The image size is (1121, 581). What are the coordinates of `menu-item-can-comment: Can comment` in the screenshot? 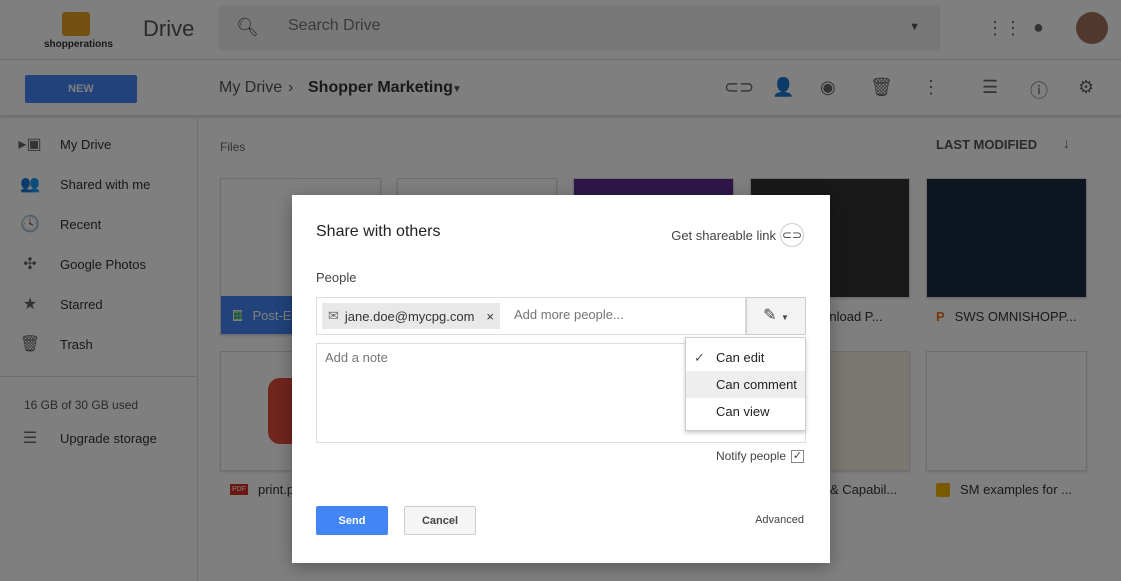 It's located at (745, 384).